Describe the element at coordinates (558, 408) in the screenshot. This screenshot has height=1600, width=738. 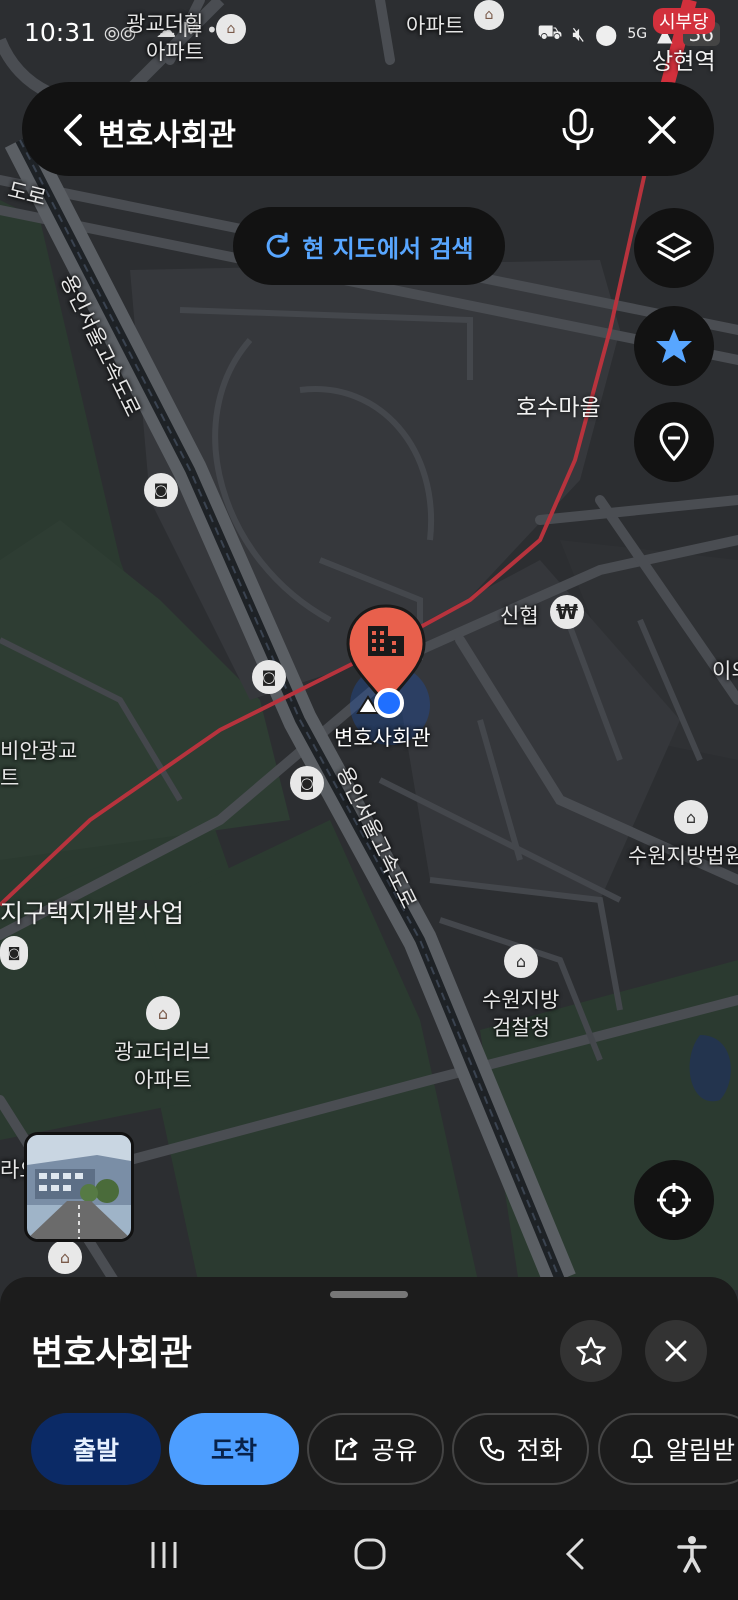
I see `map-label-village: 호수마을` at that location.